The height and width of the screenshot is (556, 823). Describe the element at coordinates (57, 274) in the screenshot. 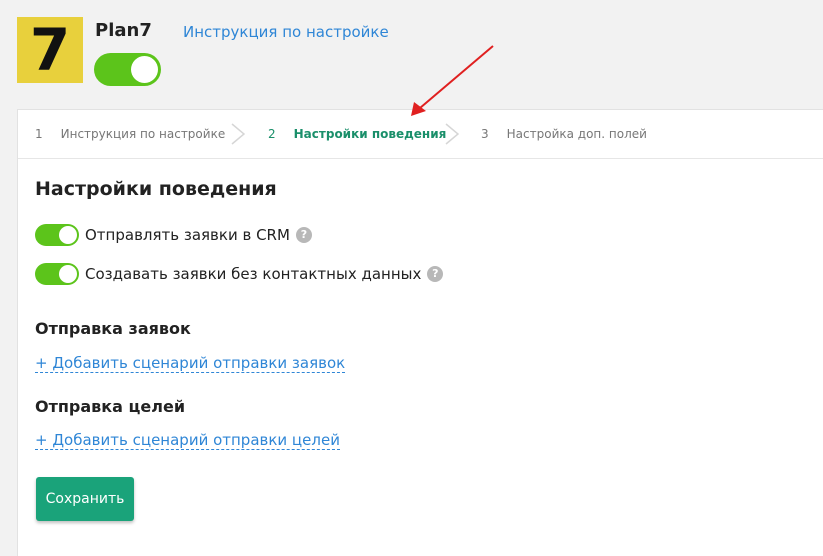

I see `create-without-contacts-toggle` at that location.